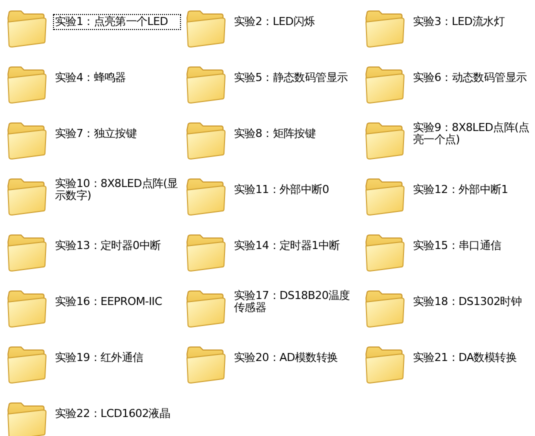 This screenshot has width=535, height=436. What do you see at coordinates (473, 134) in the screenshot?
I see `folder-name: 实验9：8X8LED点阵(点亮一个点)` at bounding box center [473, 134].